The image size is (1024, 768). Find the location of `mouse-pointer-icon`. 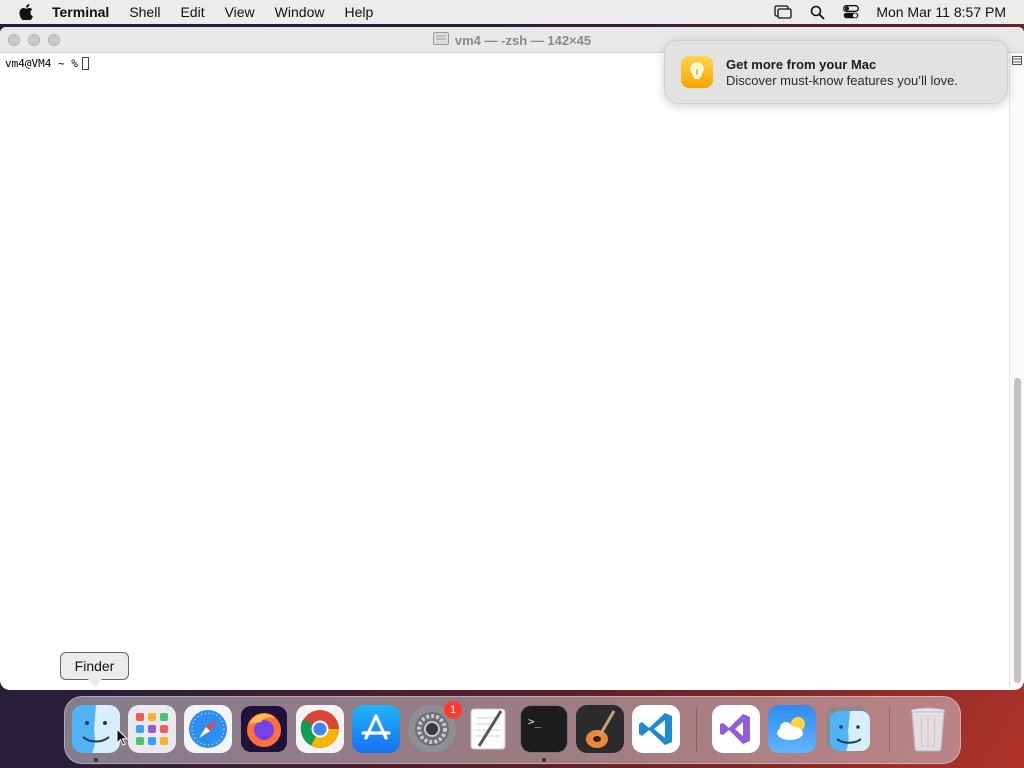

mouse-pointer-icon is located at coordinates (122, 739).